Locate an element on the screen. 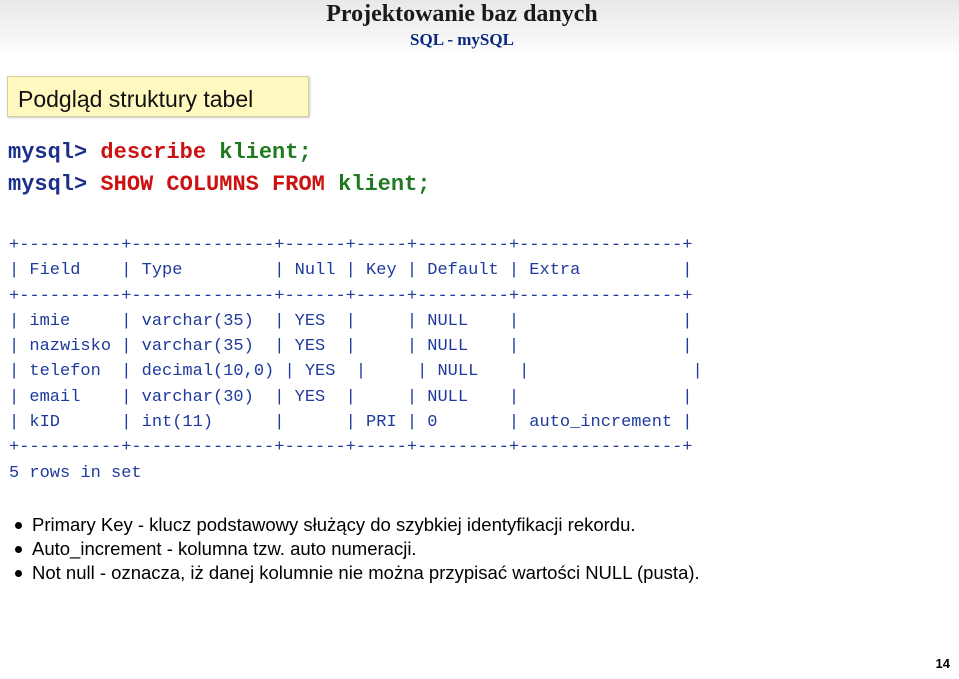  sql-command-describe: mysql> describe klient; is located at coordinates (160, 152).